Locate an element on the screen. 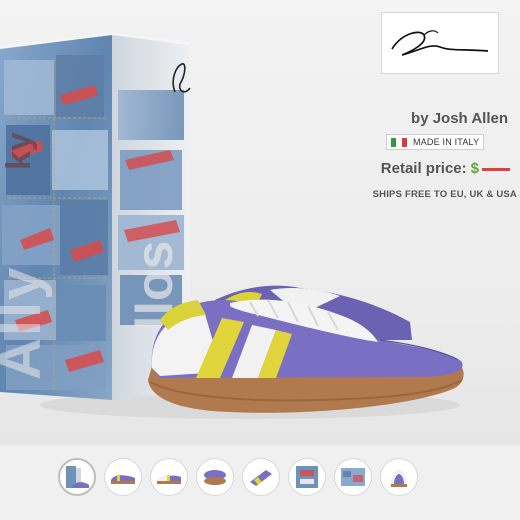  thumbnail-strip is located at coordinates (238, 477).